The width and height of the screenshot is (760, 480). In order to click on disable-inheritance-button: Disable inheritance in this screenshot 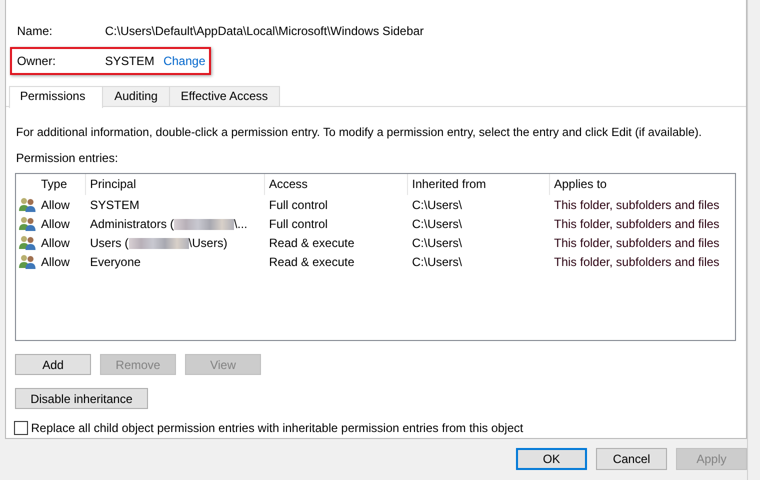, I will do `click(81, 398)`.